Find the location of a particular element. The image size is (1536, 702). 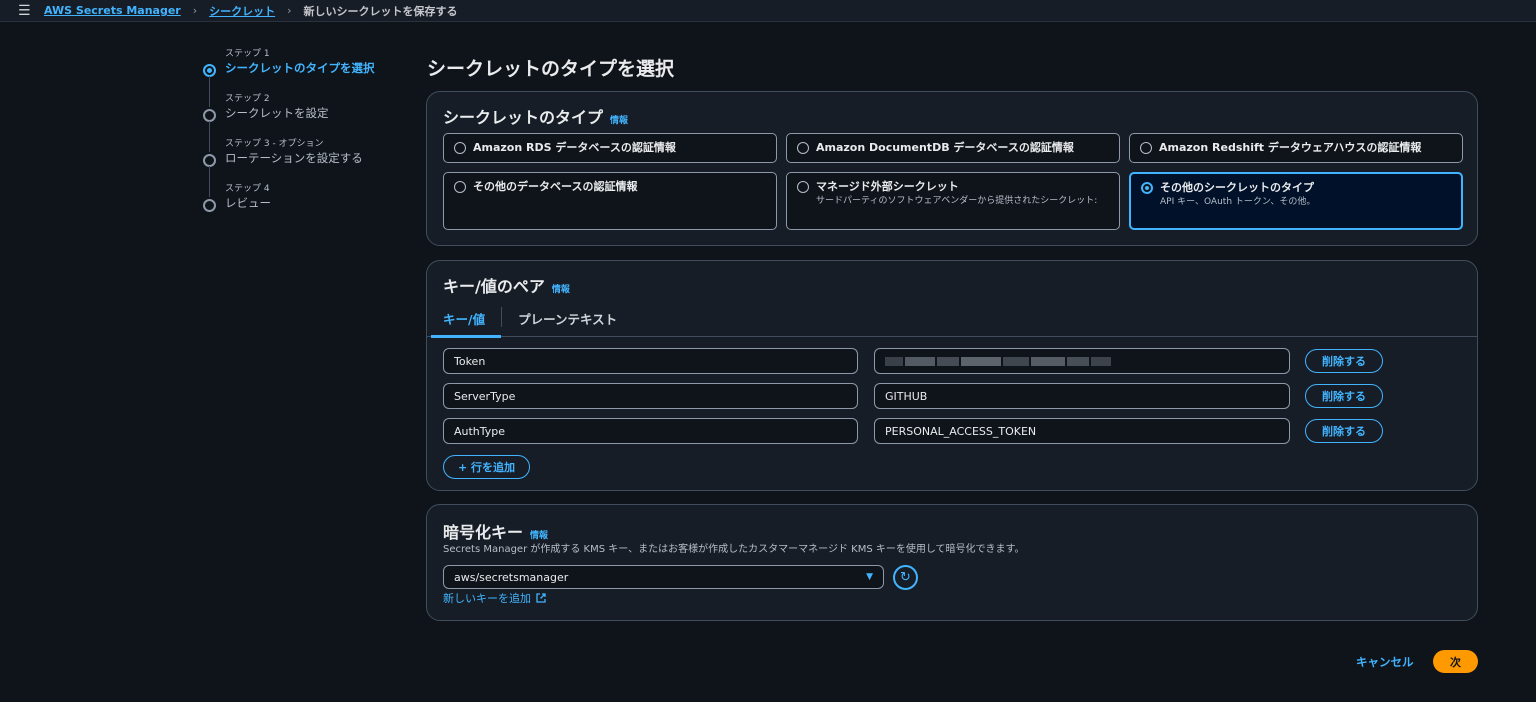

key-value-row: Token 削除する is located at coordinates (913, 361).